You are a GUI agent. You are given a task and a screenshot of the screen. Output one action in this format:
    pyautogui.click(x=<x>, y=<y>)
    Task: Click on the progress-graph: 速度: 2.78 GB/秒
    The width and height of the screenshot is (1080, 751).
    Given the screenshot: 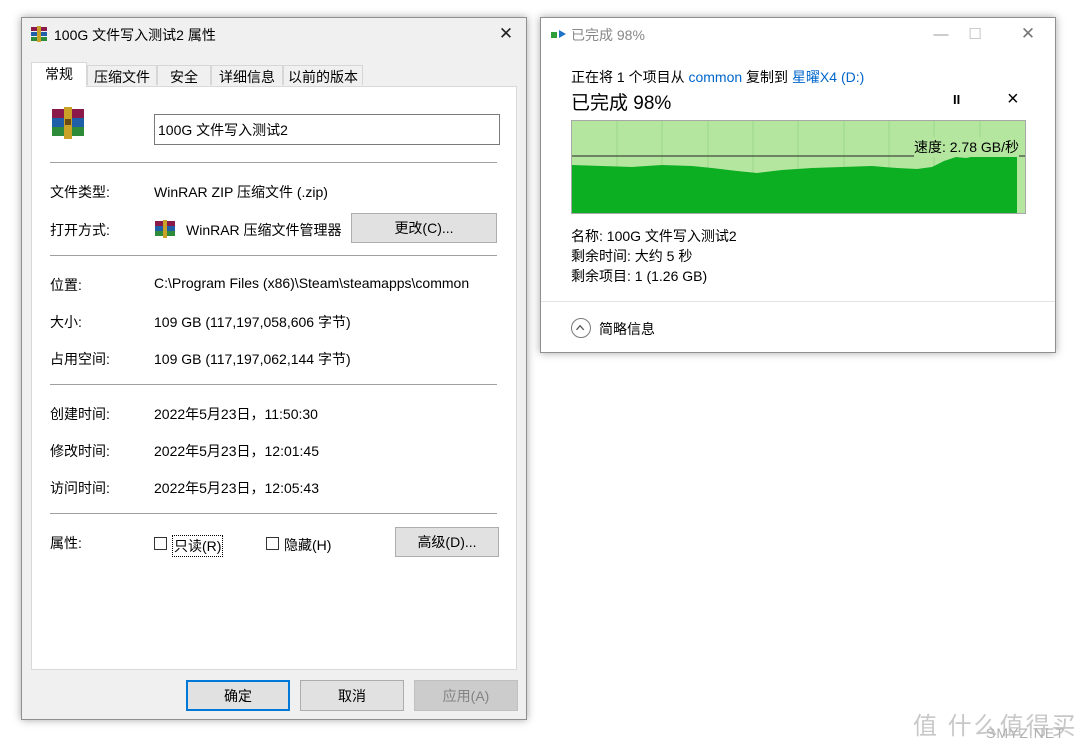 What is the action you would take?
    pyautogui.click(x=798, y=167)
    